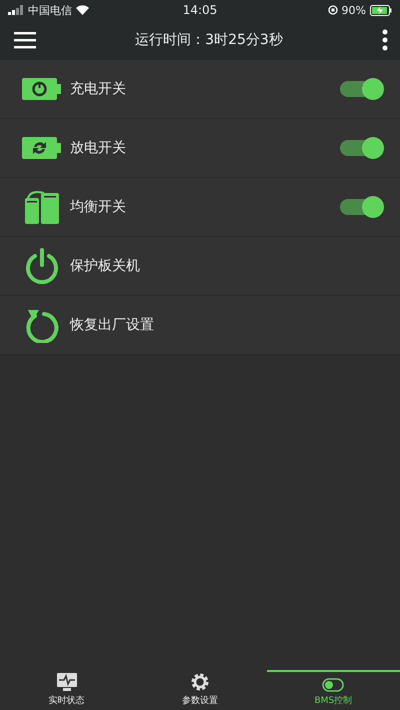  I want to click on row-label: 保护板关机, so click(105, 266).